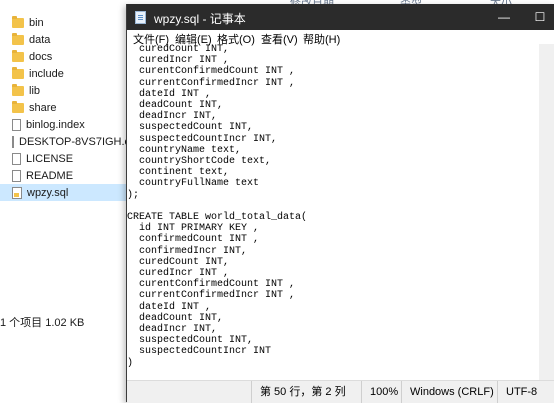 The height and width of the screenshot is (403, 554). I want to click on file-row-data: data, so click(65, 39).